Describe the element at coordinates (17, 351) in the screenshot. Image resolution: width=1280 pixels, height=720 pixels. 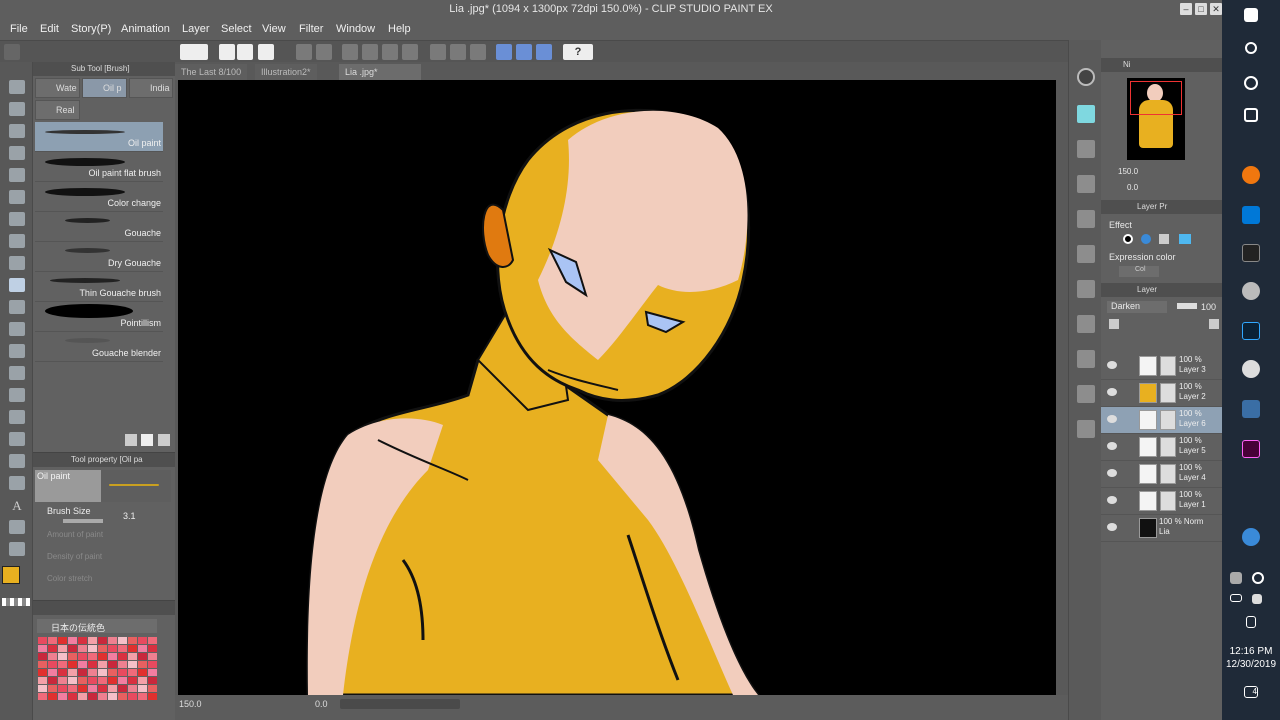
I see `eraser-tool-icon` at that location.